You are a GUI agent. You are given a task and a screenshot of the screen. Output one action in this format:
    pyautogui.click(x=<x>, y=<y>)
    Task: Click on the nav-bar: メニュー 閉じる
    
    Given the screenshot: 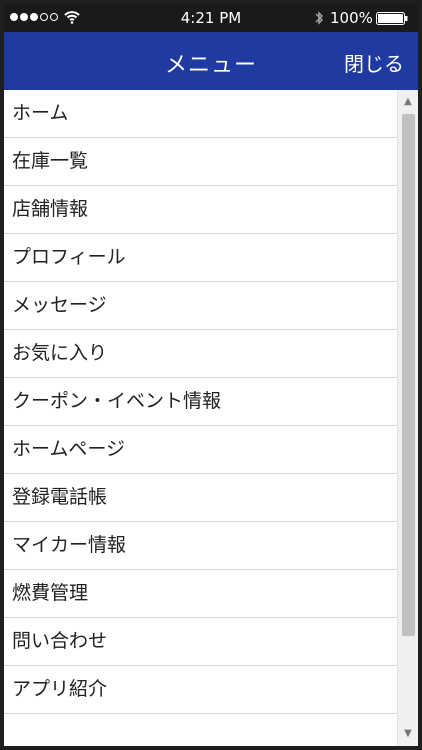 What is the action you would take?
    pyautogui.click(x=211, y=61)
    